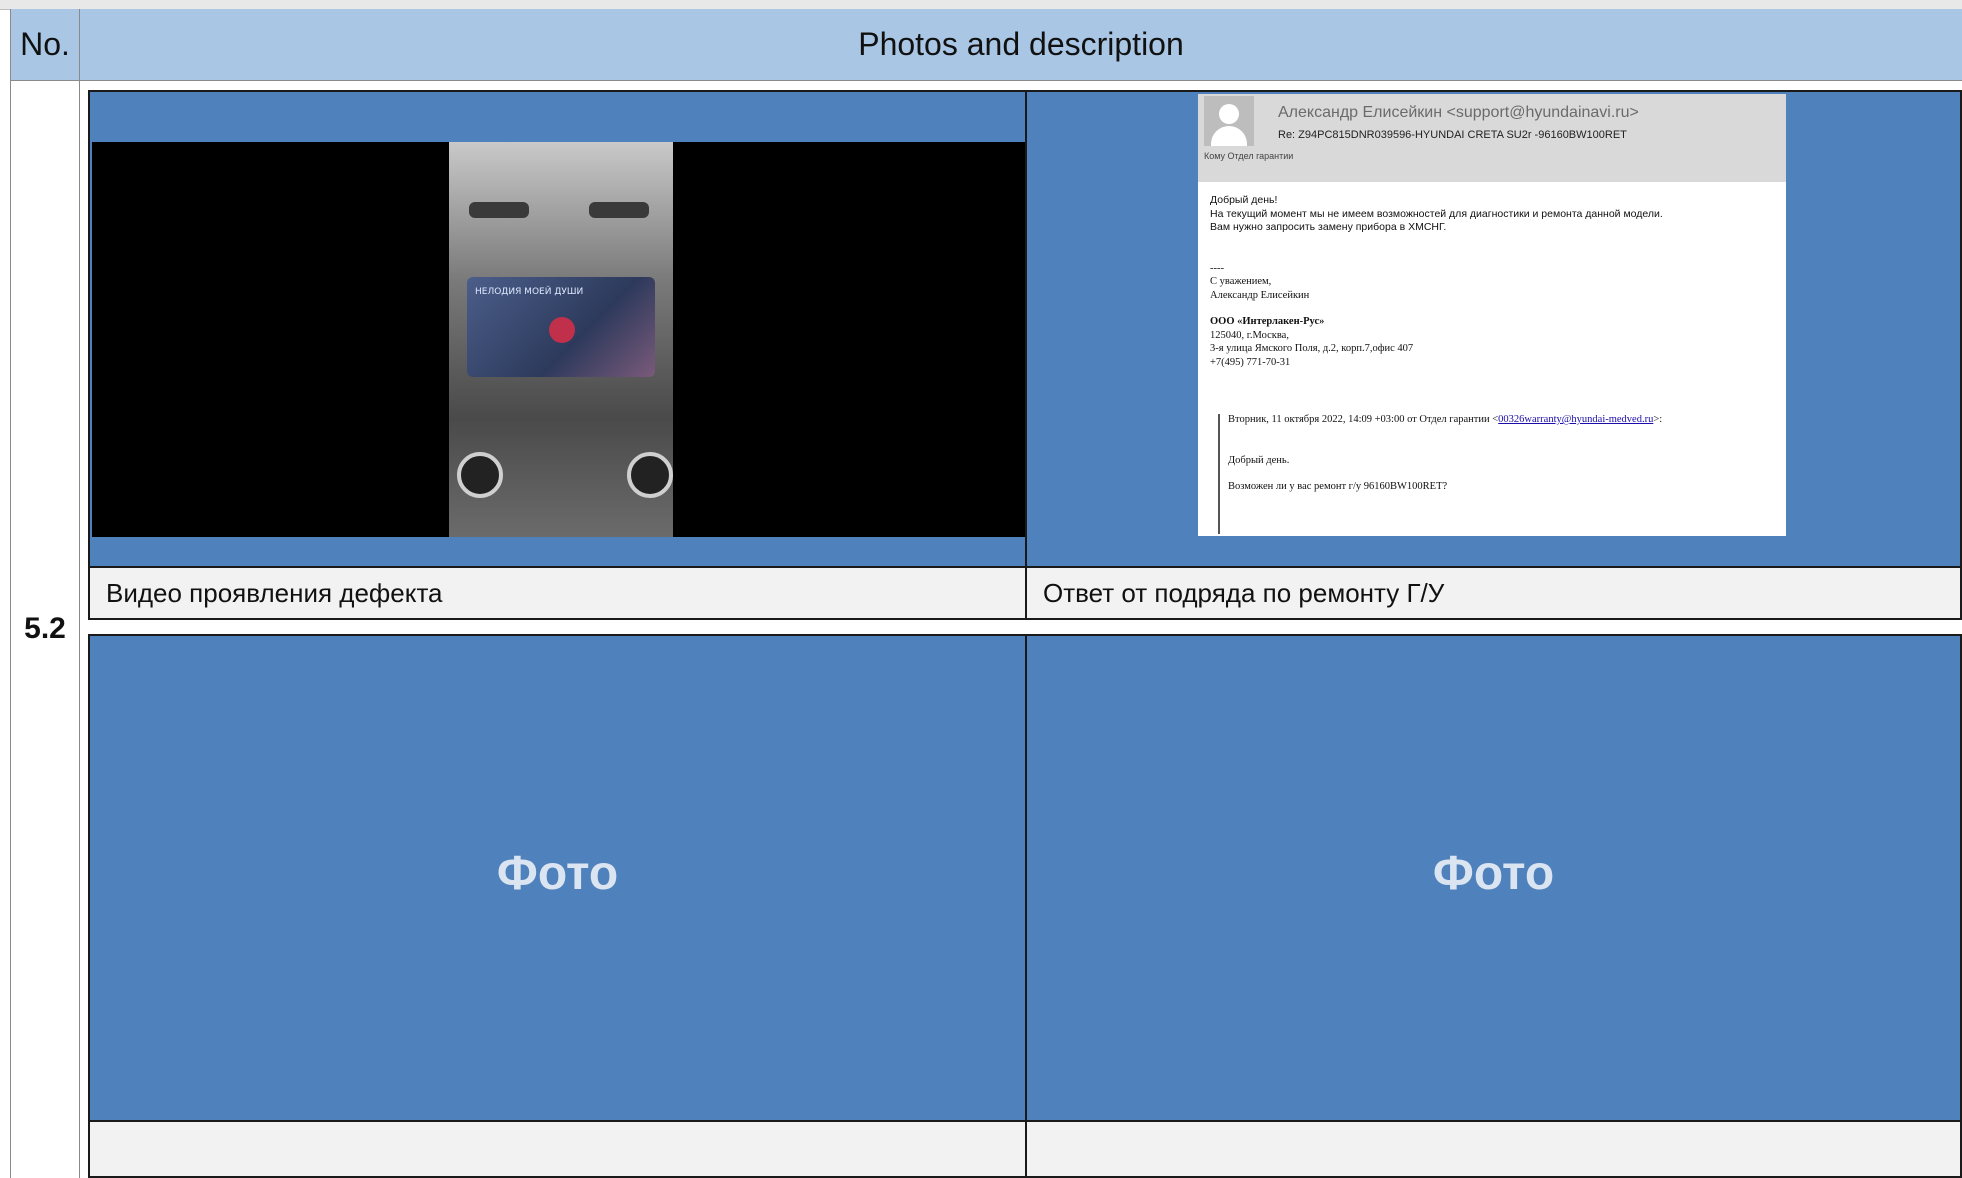 The image size is (1962, 1178). I want to click on email-regards: С уважением,, so click(1241, 281).